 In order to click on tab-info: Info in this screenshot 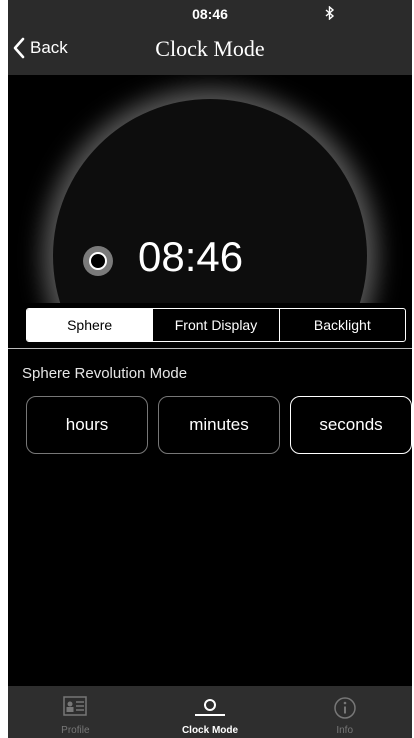, I will do `click(344, 712)`.